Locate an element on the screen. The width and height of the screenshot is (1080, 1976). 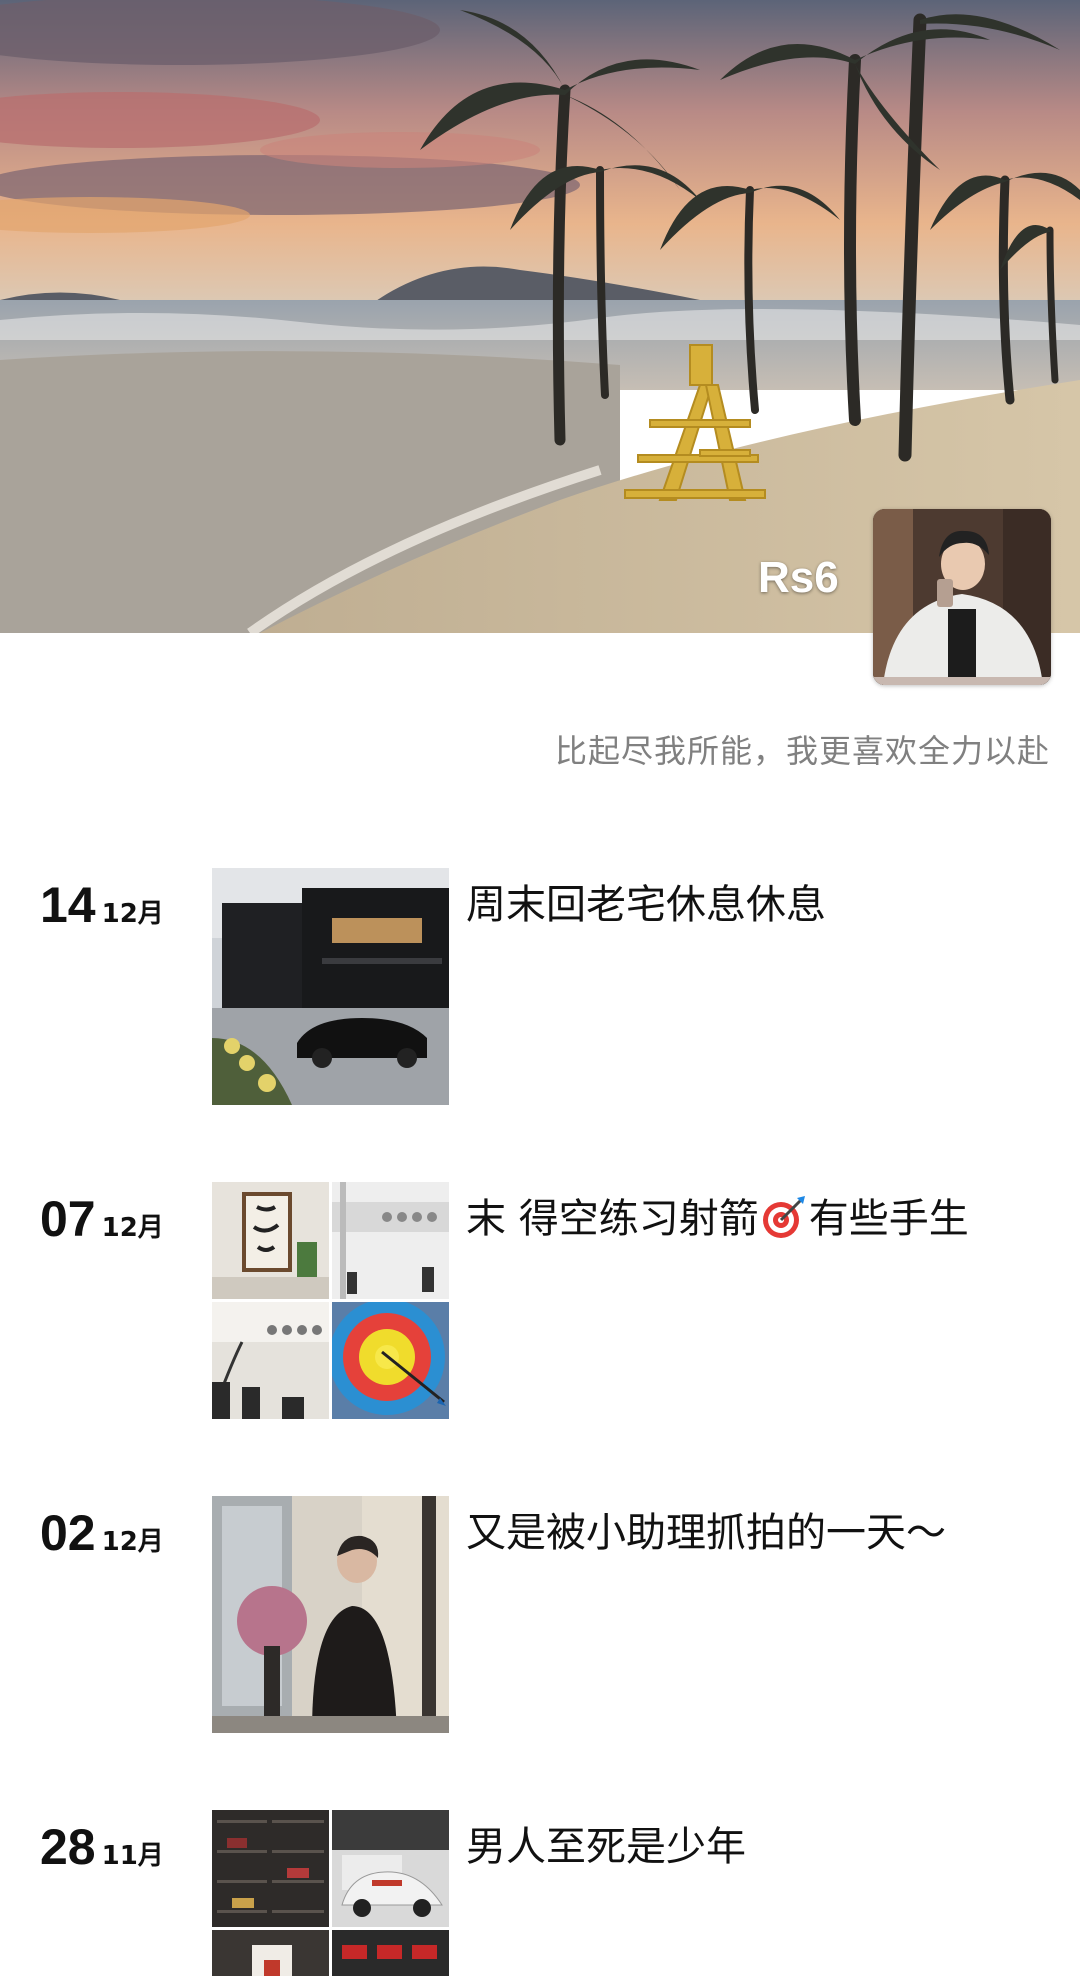
post-text: 男人至死是少年 is located at coordinates (606, 1847).